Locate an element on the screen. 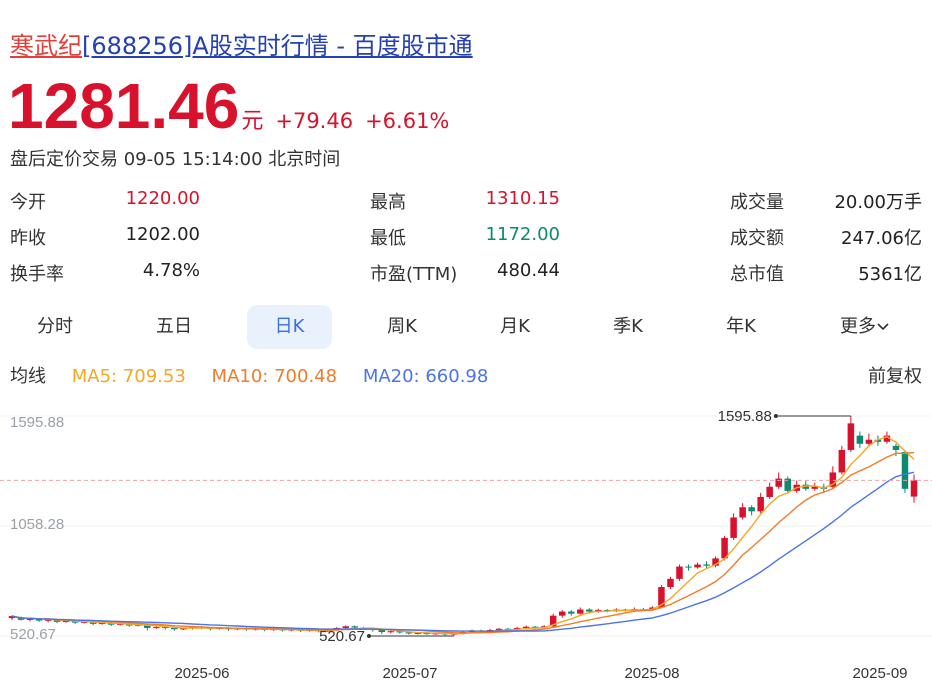  stat-label: 成交额 is located at coordinates (757, 238).